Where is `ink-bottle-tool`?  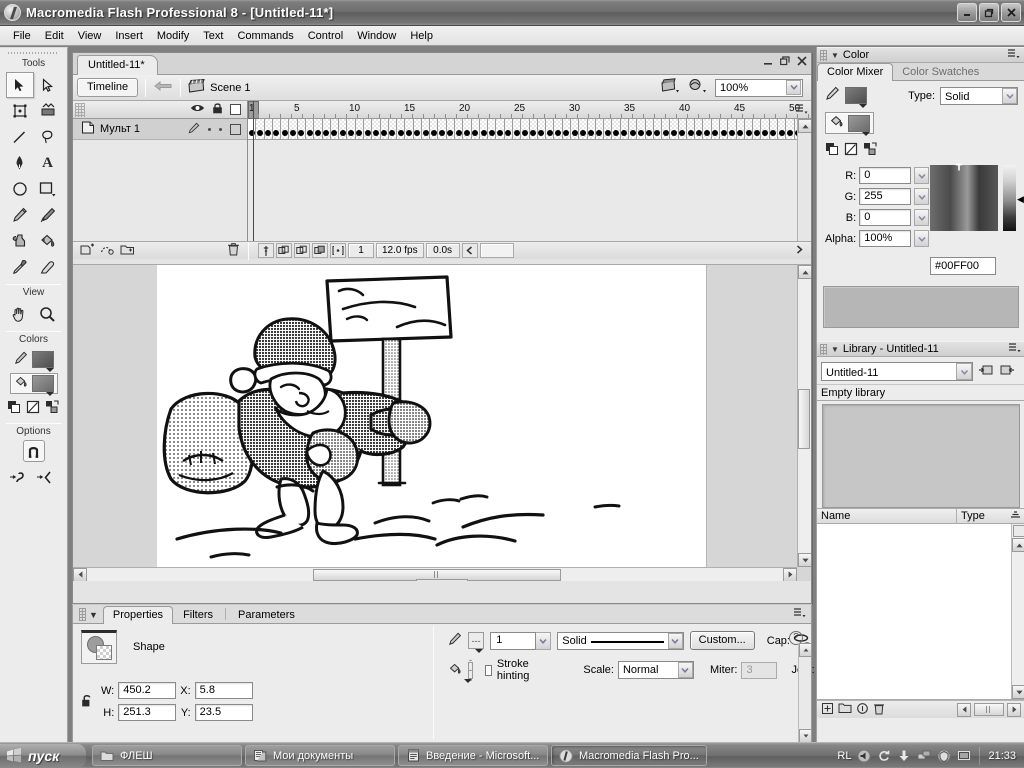
ink-bottle-tool is located at coordinates (20, 241).